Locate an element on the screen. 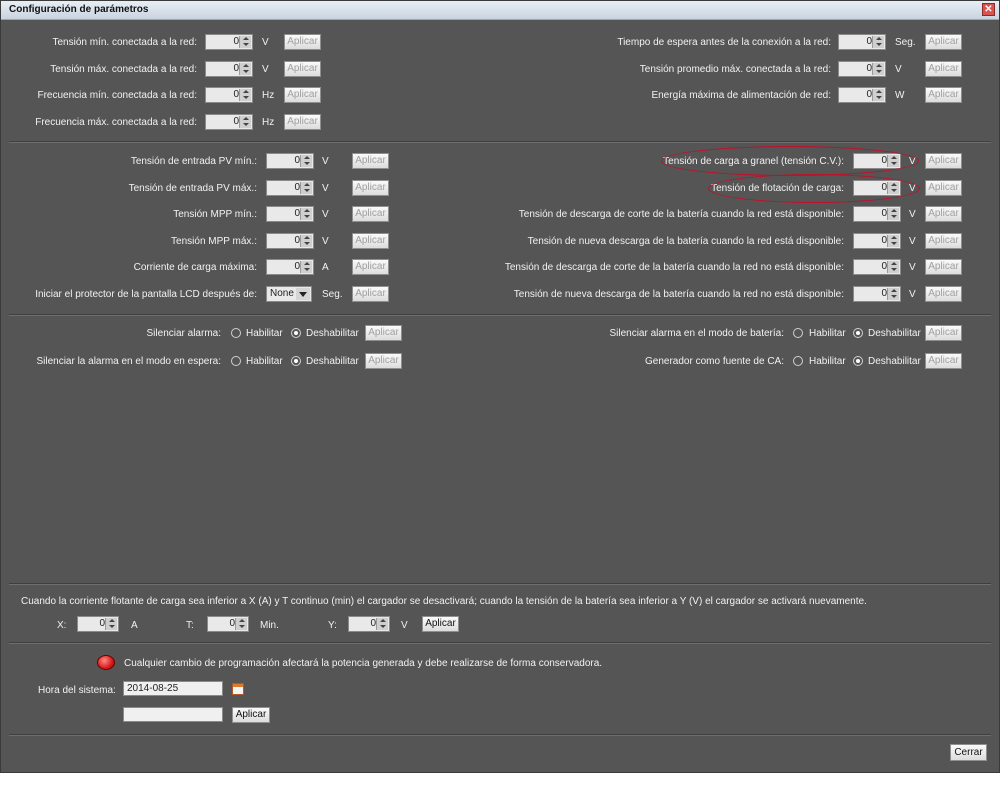 Image resolution: width=1000 pixels, height=800 pixels. charger-y-input: 0 is located at coordinates (369, 624).